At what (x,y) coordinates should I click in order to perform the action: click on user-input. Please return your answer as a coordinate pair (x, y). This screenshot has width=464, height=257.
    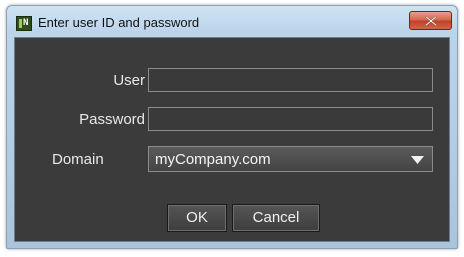
    Looking at the image, I should click on (290, 80).